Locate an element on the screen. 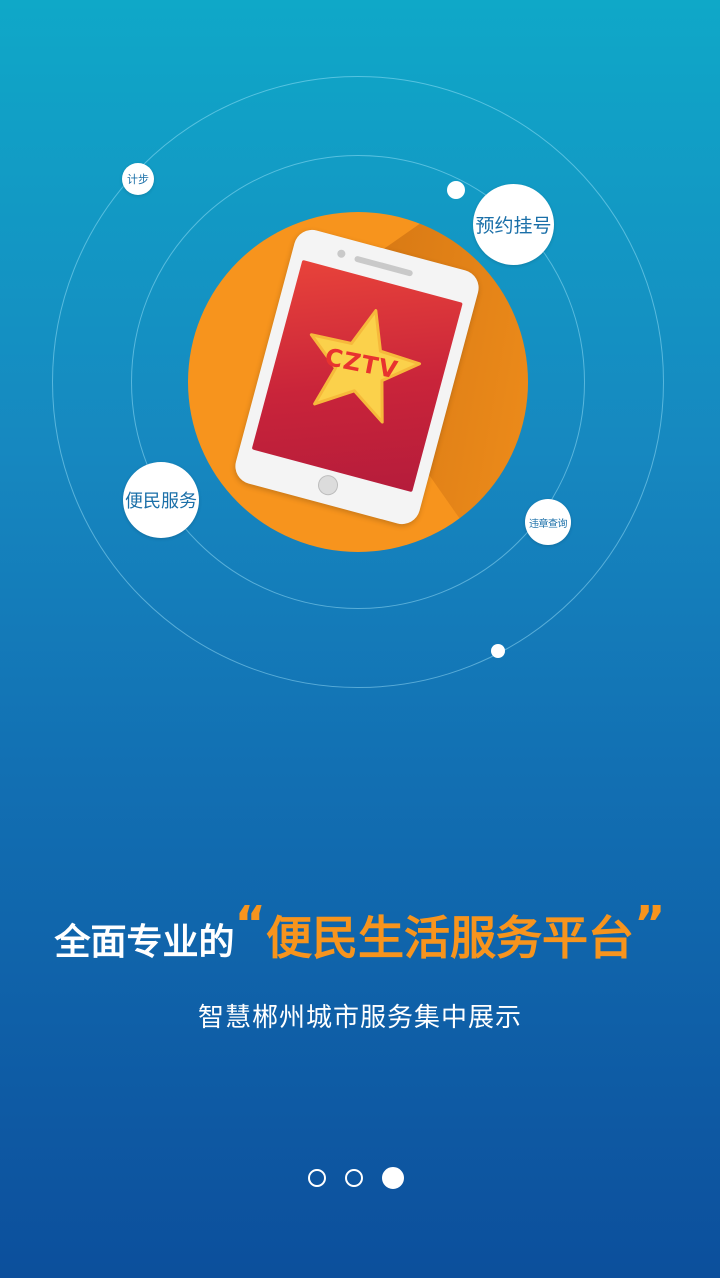 The width and height of the screenshot is (720, 1278). feature-bubble-steps: 计步 is located at coordinates (138, 179).